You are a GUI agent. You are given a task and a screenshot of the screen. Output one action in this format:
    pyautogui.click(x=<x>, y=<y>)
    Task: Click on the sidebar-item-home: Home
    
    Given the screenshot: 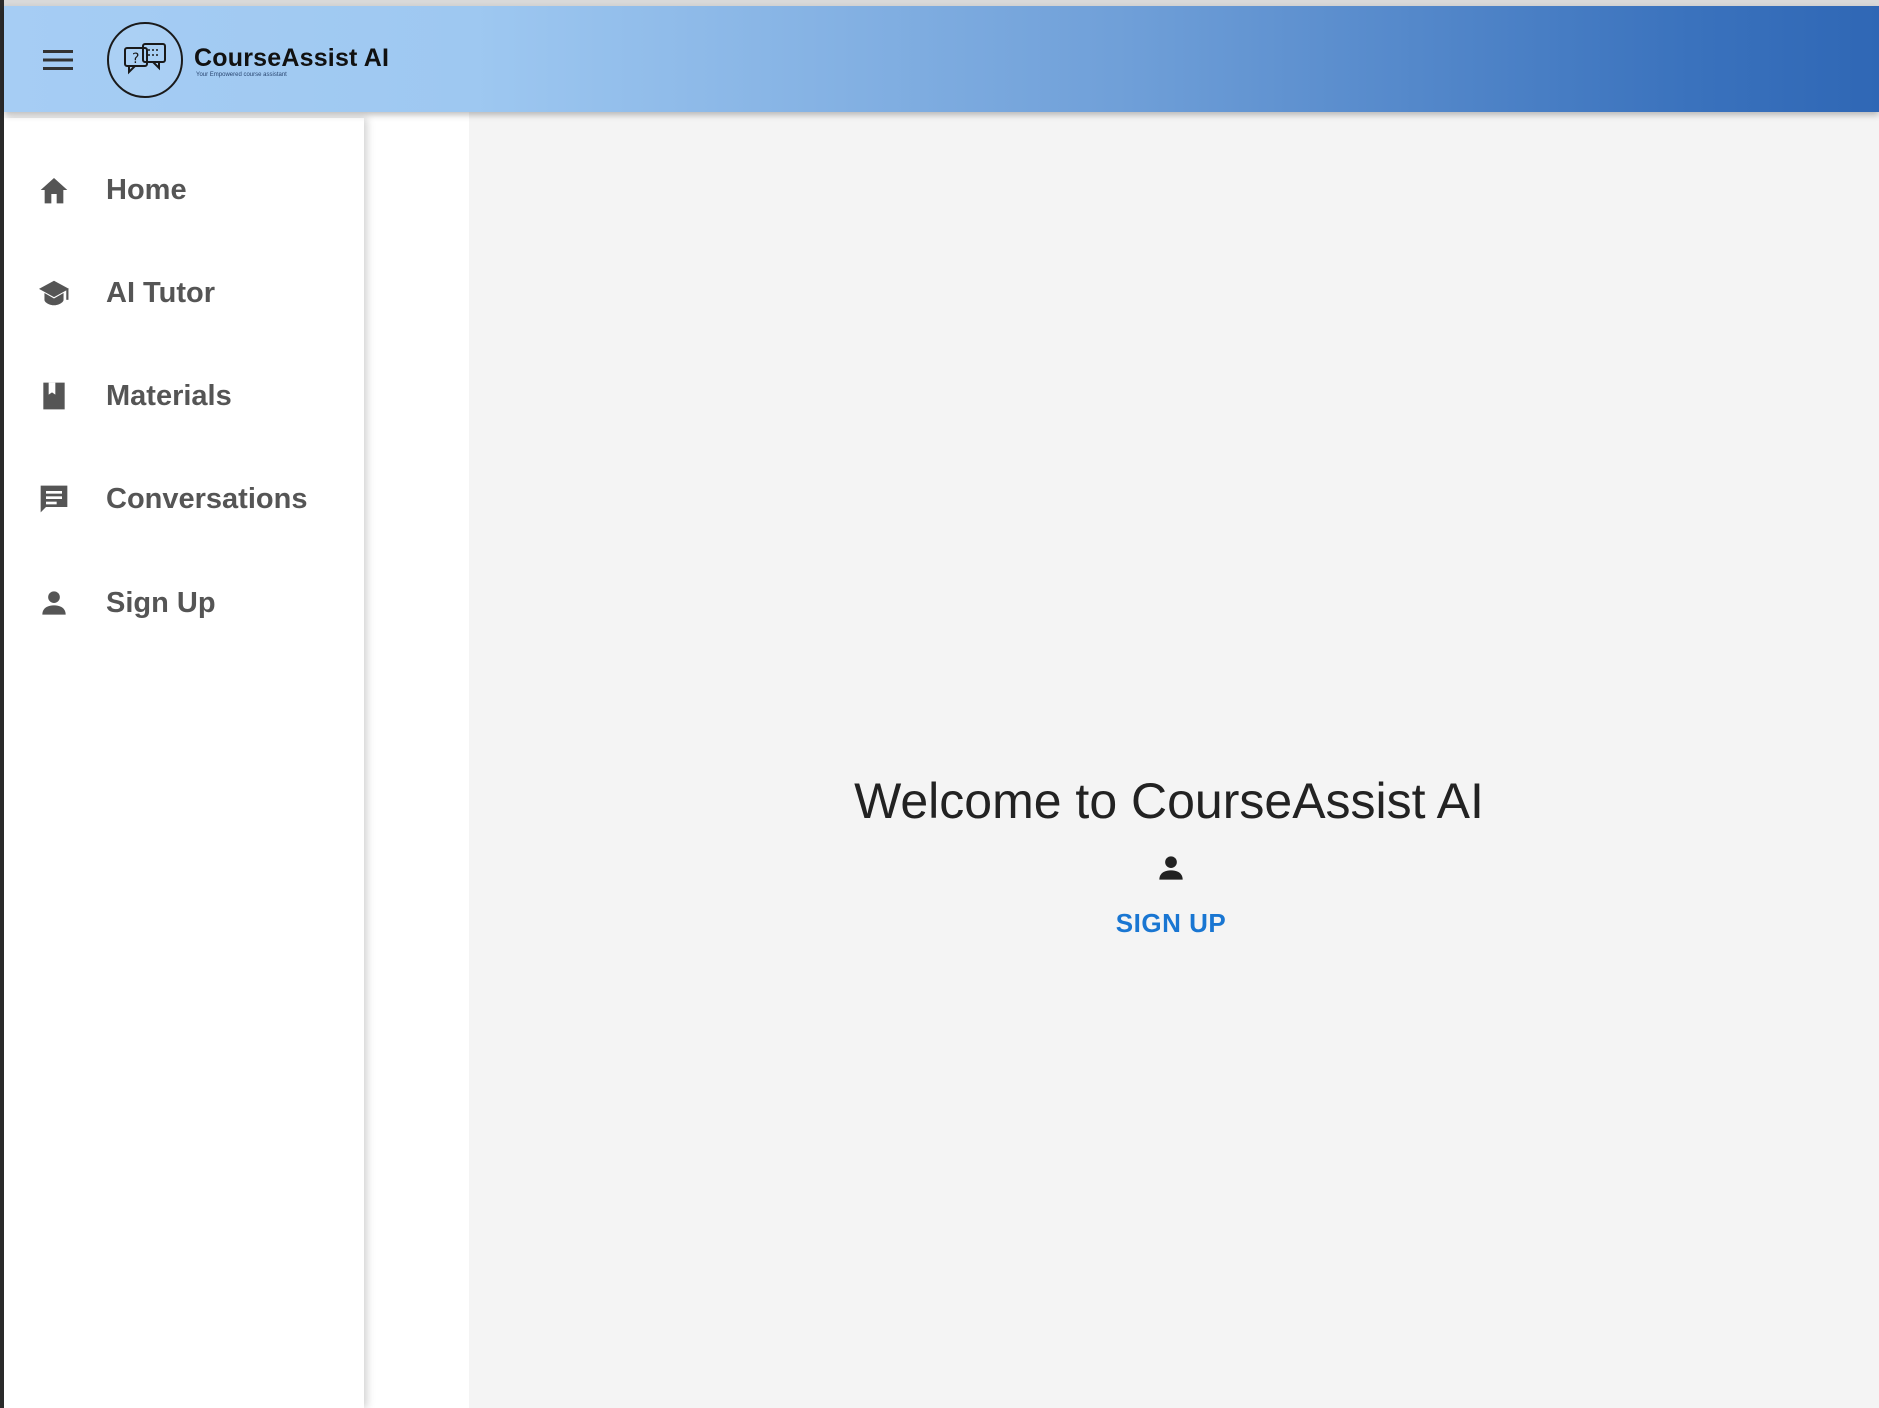 What is the action you would take?
    pyautogui.click(x=184, y=190)
    